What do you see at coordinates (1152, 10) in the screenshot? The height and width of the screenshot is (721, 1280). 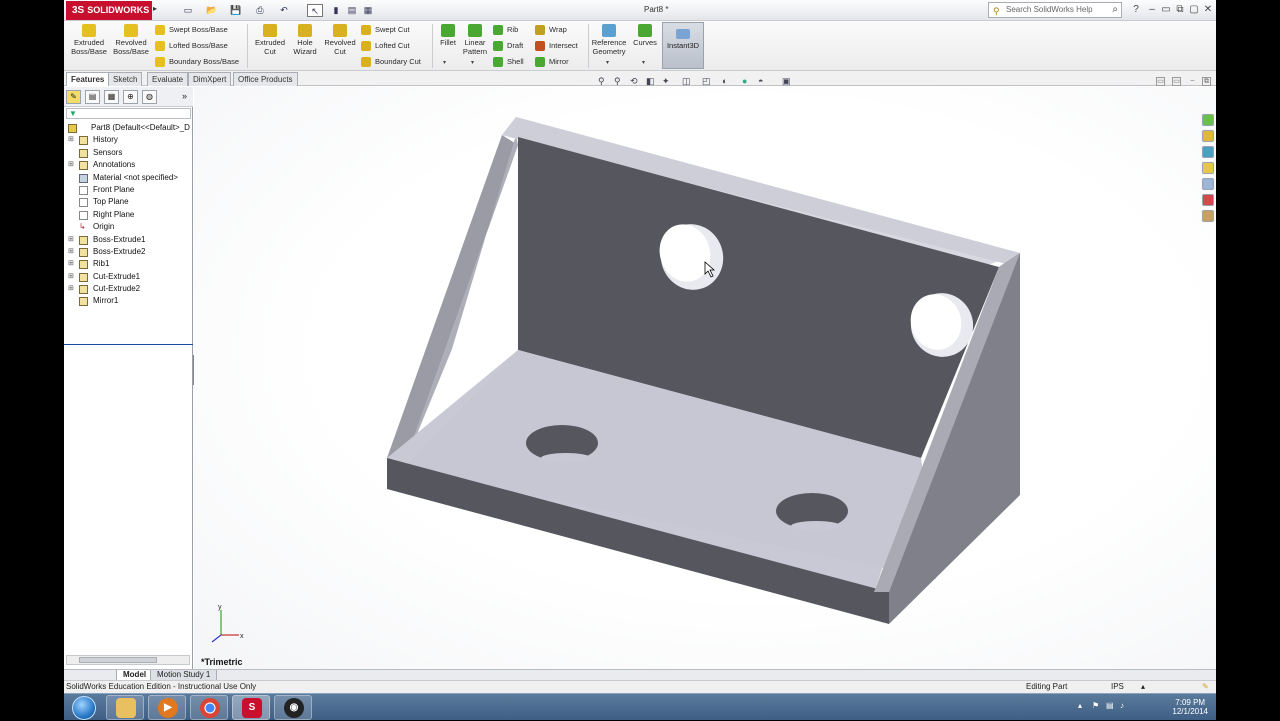 I see `minimize-icon: –` at bounding box center [1152, 10].